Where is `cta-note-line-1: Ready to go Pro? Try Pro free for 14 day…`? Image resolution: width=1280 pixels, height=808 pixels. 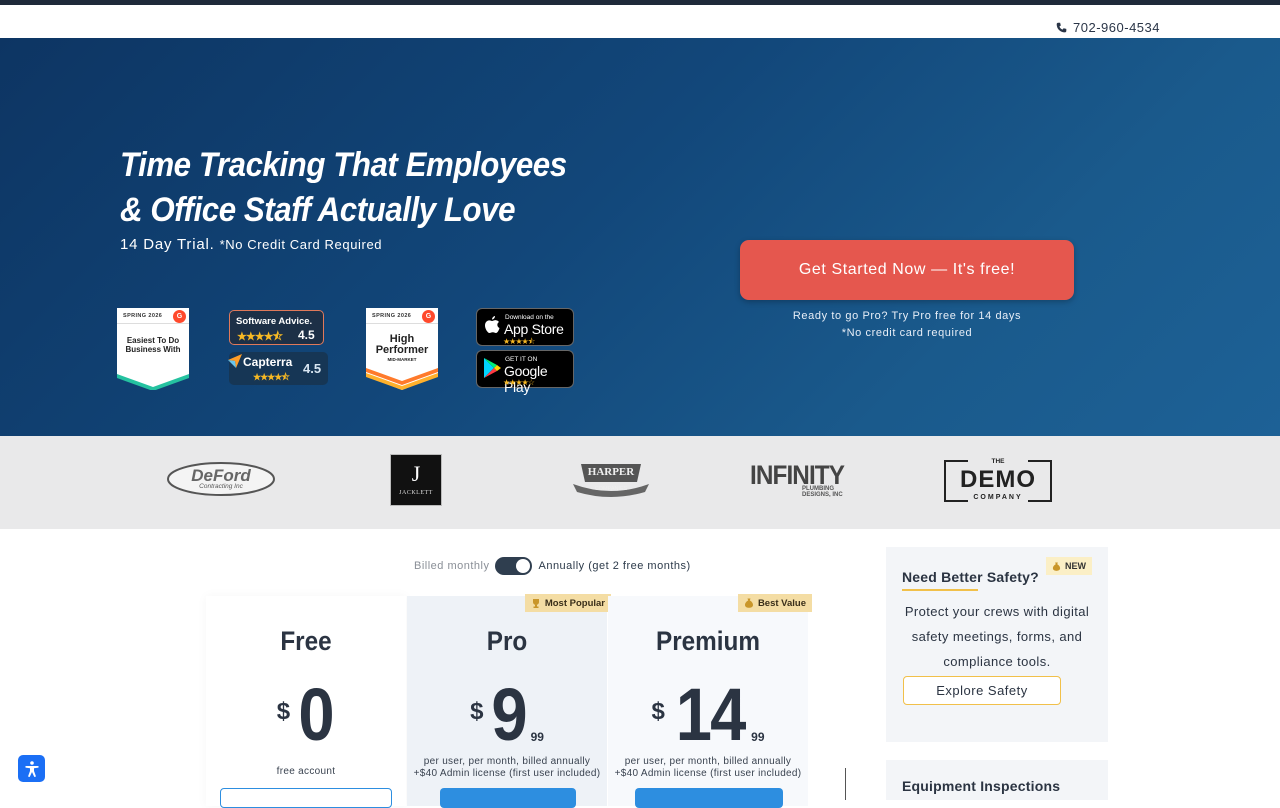
cta-note-line-1: Ready to go Pro? Try Pro free for 14 day… is located at coordinates (907, 316).